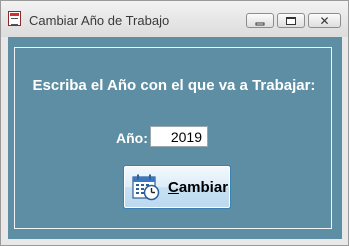 This screenshot has width=349, height=246. What do you see at coordinates (146, 187) in the screenshot?
I see `calendar-clock-icon` at bounding box center [146, 187].